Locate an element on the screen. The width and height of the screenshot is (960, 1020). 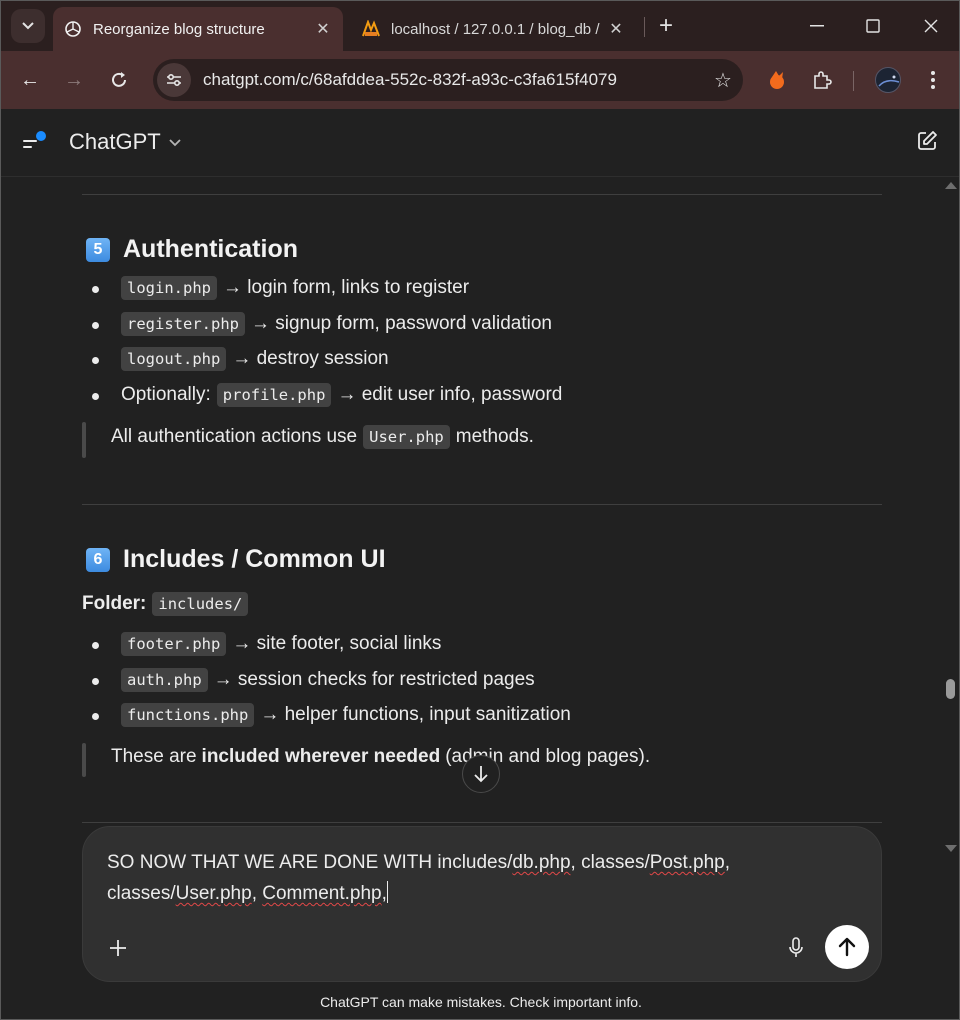
item-text: → session checks for restricted pages is located at coordinates (374, 679).